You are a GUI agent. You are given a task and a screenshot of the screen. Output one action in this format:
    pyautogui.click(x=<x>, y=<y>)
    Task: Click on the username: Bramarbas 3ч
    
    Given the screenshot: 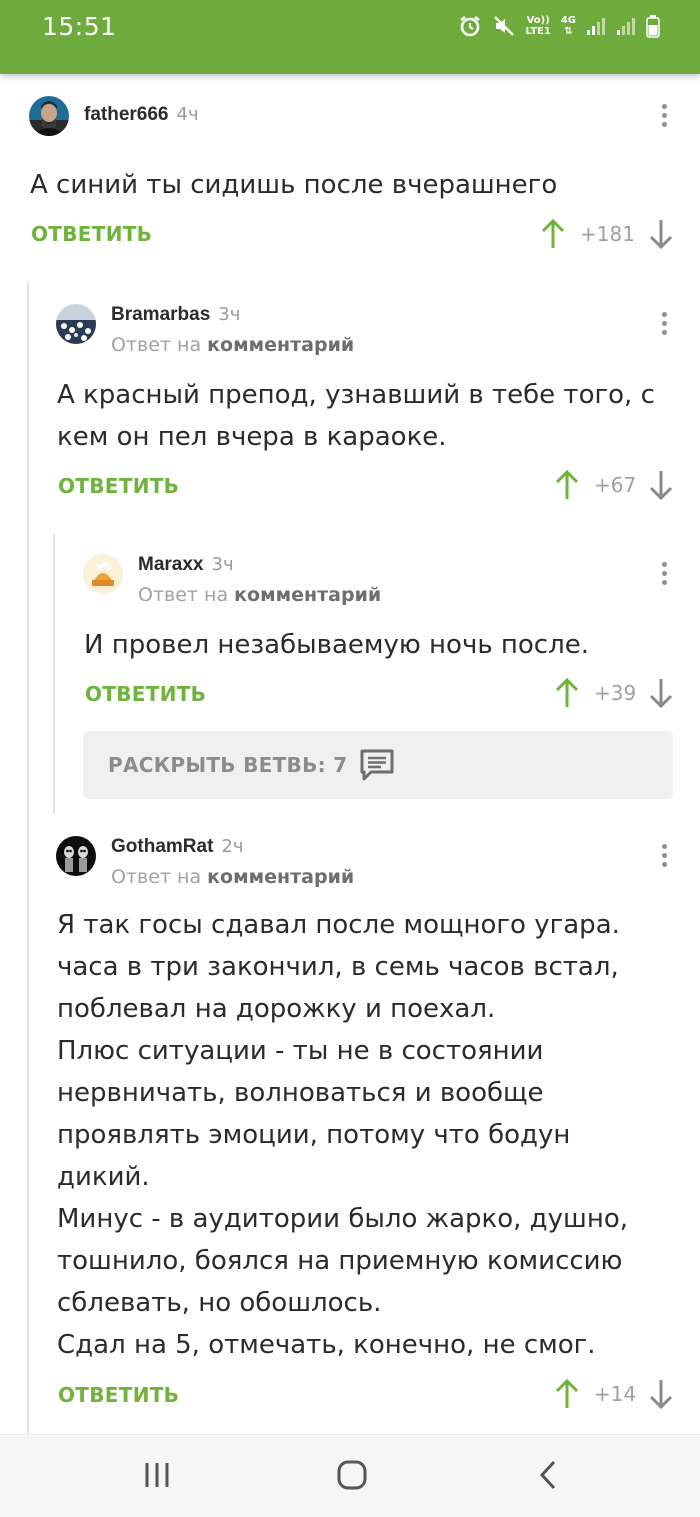 What is the action you would take?
    pyautogui.click(x=175, y=315)
    